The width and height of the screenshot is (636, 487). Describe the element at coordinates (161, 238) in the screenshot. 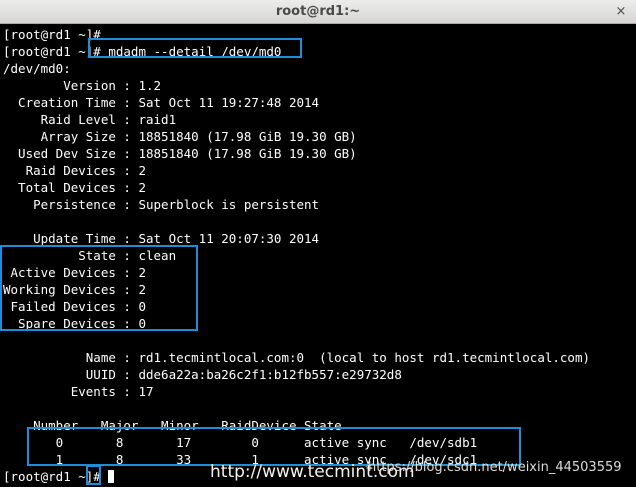

I see `terminal-line: Update Time : Sat Oct 11 20:07:30 2014` at that location.